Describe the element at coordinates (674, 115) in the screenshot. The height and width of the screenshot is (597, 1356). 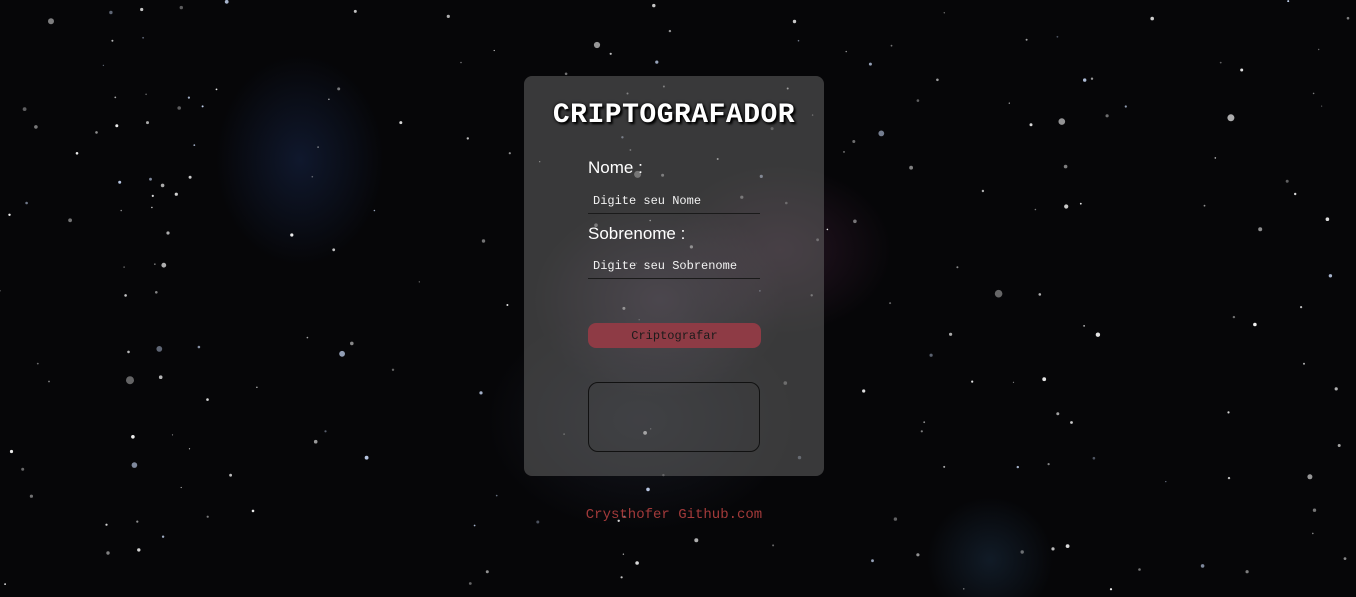
I see `page-title: CRIPTOGRAFADOR` at that location.